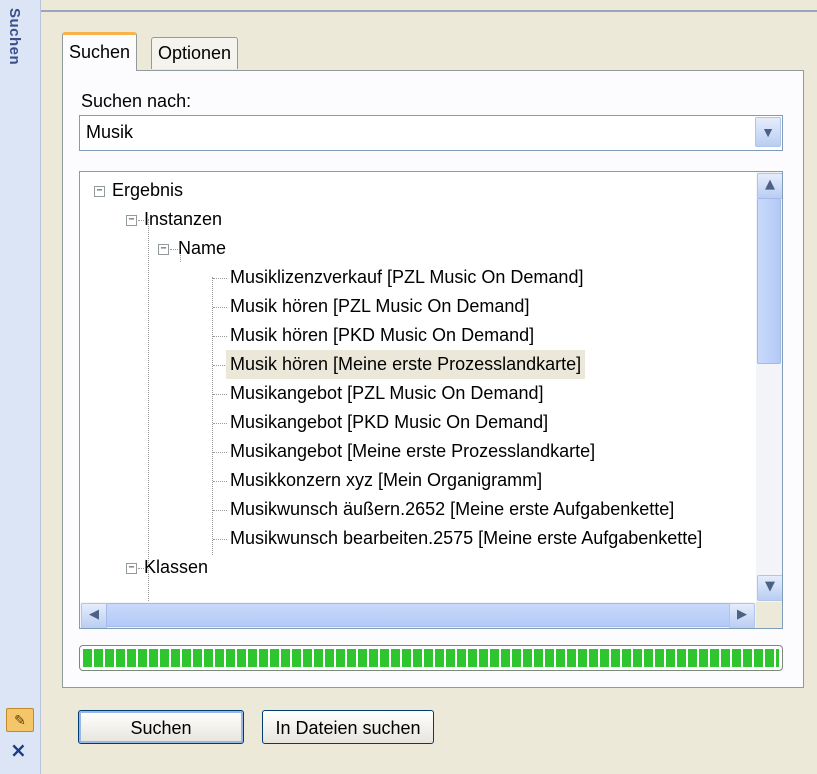 The width and height of the screenshot is (817, 774). What do you see at coordinates (14, 36) in the screenshot?
I see `side-panel-title: Suchen` at bounding box center [14, 36].